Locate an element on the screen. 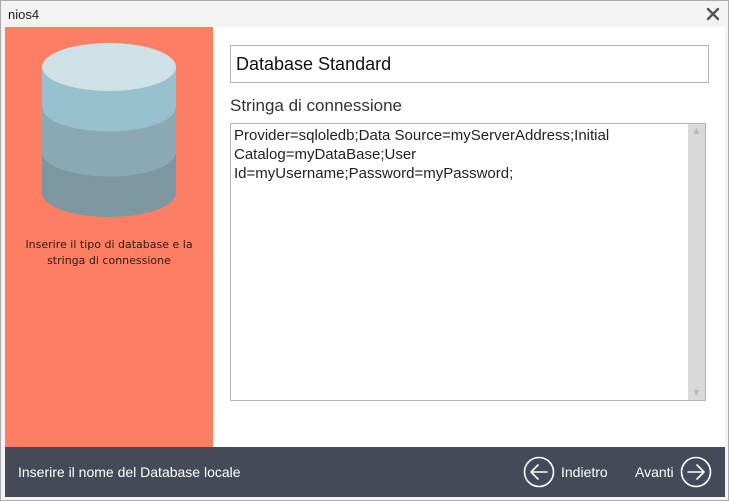 The image size is (729, 501). scroll-down-icon: ▼ is located at coordinates (696, 393).